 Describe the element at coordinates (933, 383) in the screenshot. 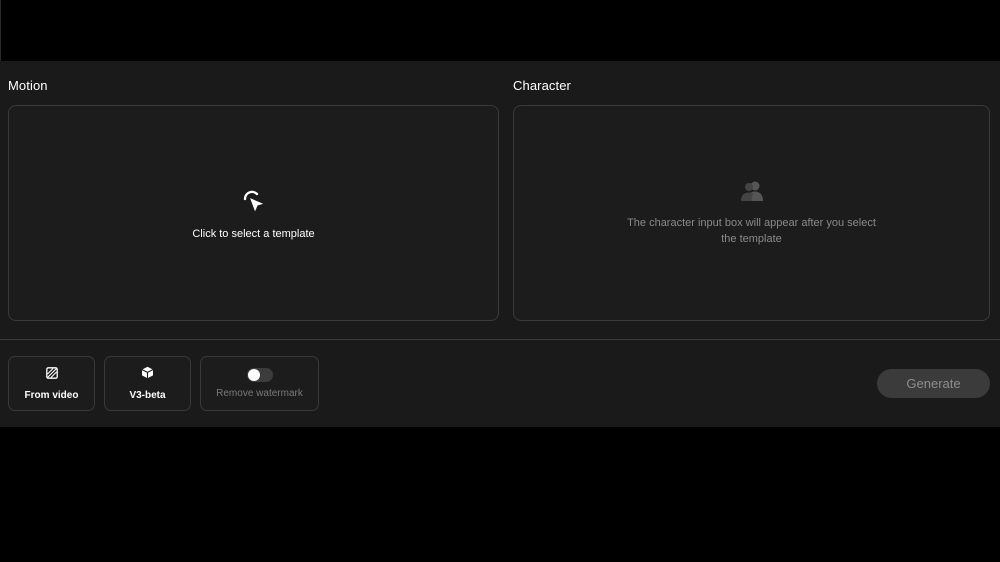

I see `generate-button: Generate` at that location.